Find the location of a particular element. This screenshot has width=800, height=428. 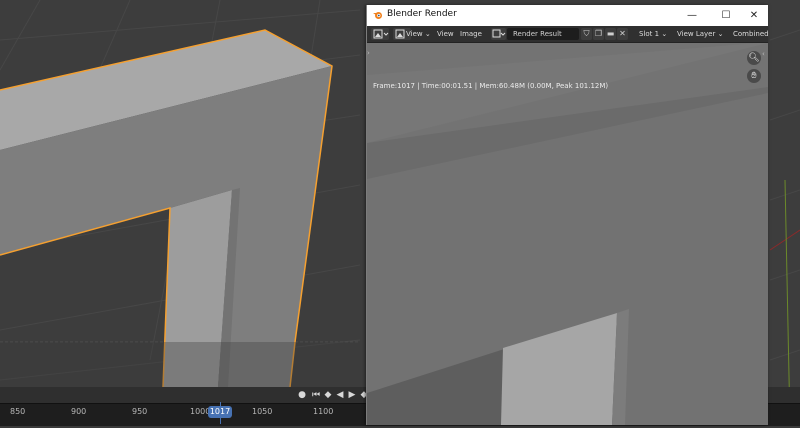

slot-dropdown: Slot 1 ⌄ is located at coordinates (653, 34).